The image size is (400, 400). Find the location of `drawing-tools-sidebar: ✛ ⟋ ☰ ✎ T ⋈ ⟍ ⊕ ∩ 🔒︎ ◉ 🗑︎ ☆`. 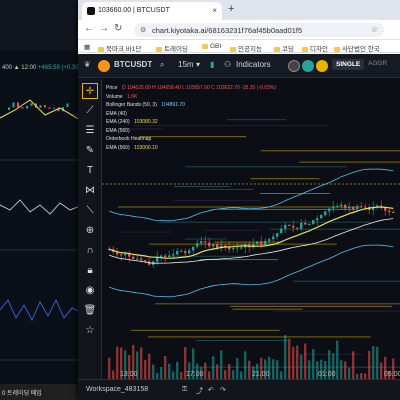

drawing-tools-sidebar: ✛ ⟋ ☰ ✎ T ⋈ ⟍ ⊕ ∩ 🔒︎ ◉ 🗑︎ ☆ is located at coordinates (90, 229).